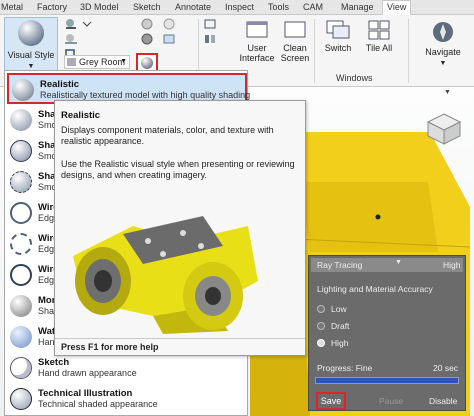  I want to click on watercolor-sphere-icon, so click(21, 337).